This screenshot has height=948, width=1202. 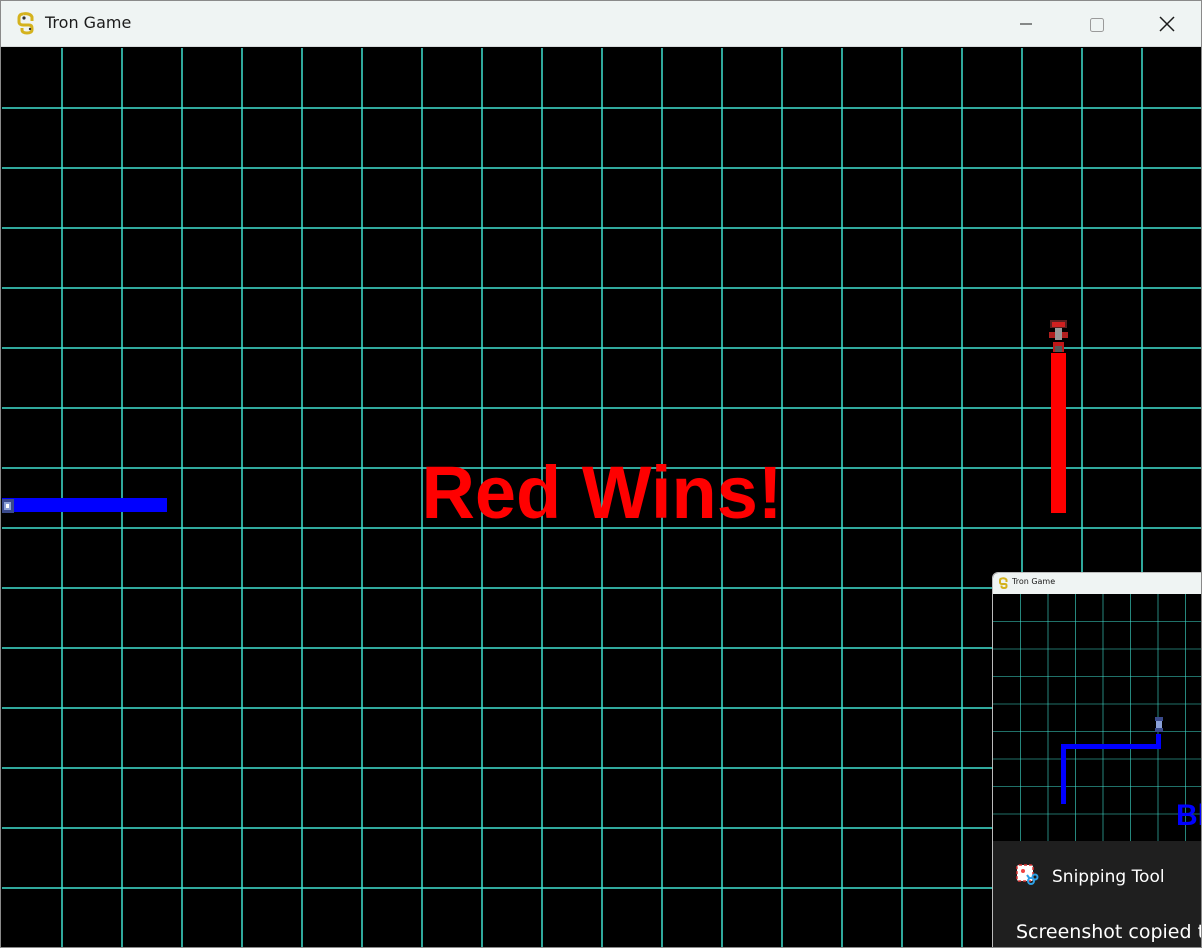 What do you see at coordinates (1188, 815) in the screenshot?
I see `preview-winner-text: Bl` at bounding box center [1188, 815].